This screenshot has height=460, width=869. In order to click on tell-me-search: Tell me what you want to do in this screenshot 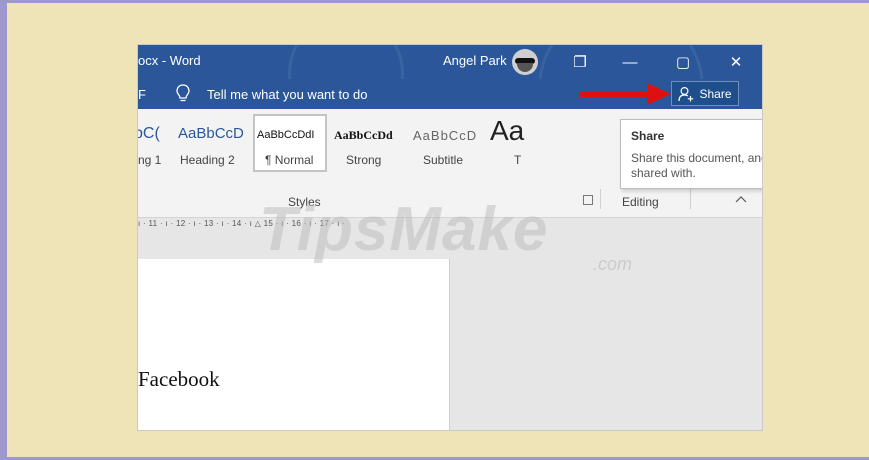, I will do `click(287, 94)`.